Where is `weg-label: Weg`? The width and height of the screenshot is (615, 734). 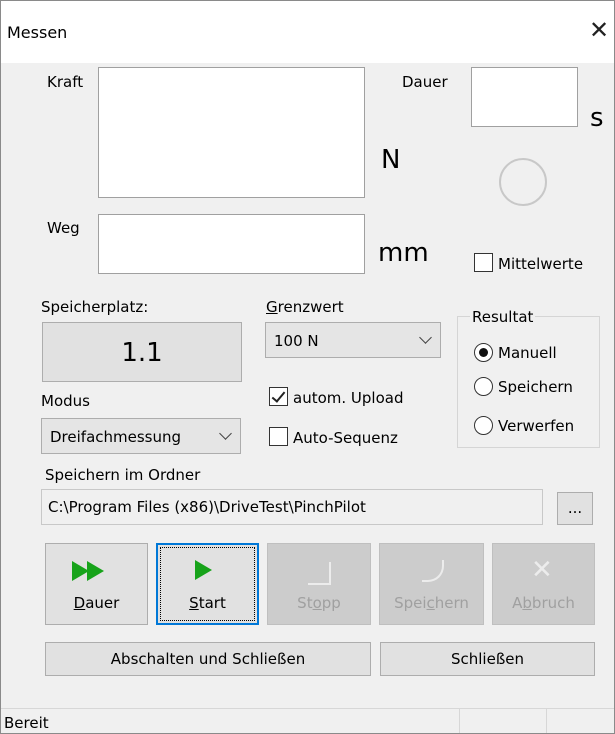 weg-label: Weg is located at coordinates (63, 228).